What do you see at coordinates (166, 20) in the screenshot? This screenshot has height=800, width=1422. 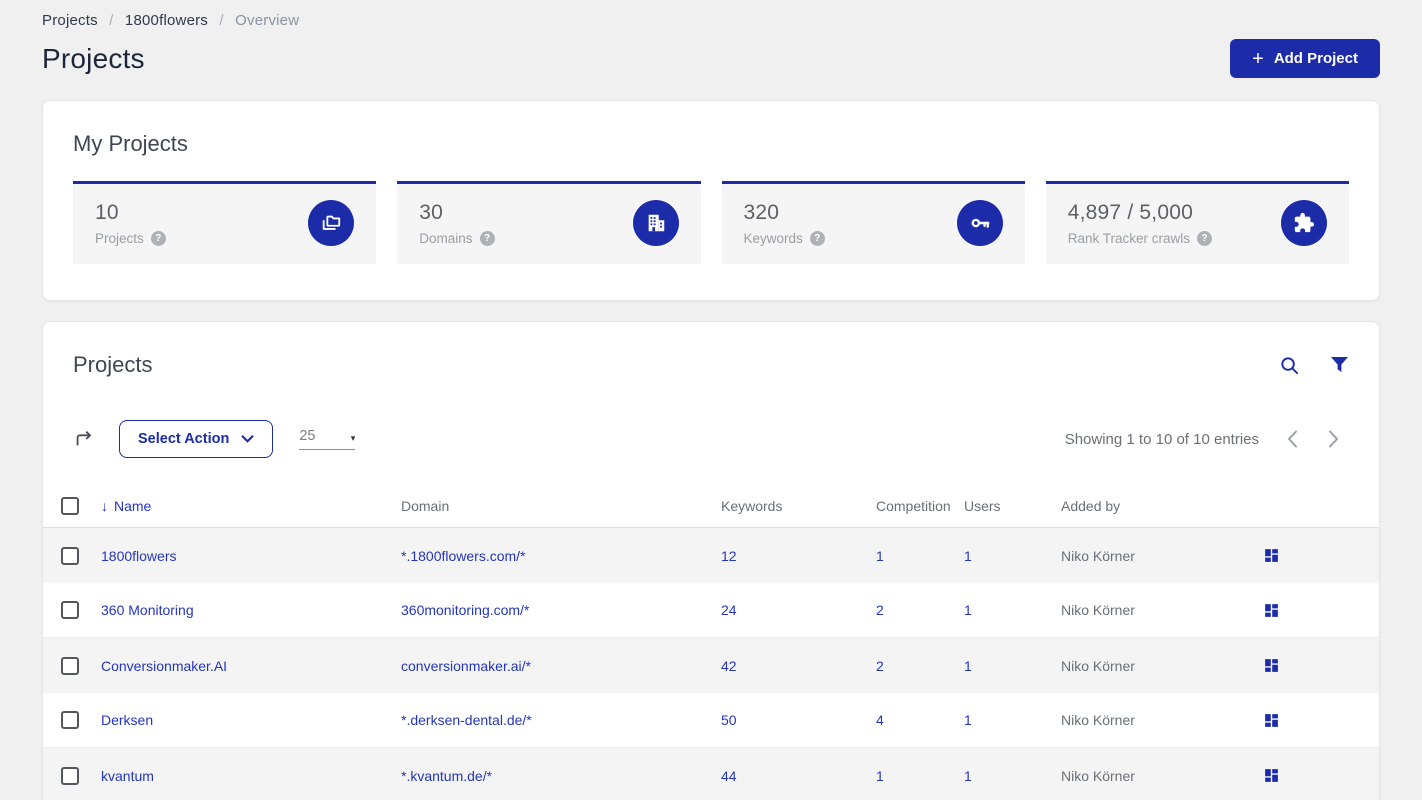 I see `breadcrumb-1800flowers: 1800flowers` at bounding box center [166, 20].